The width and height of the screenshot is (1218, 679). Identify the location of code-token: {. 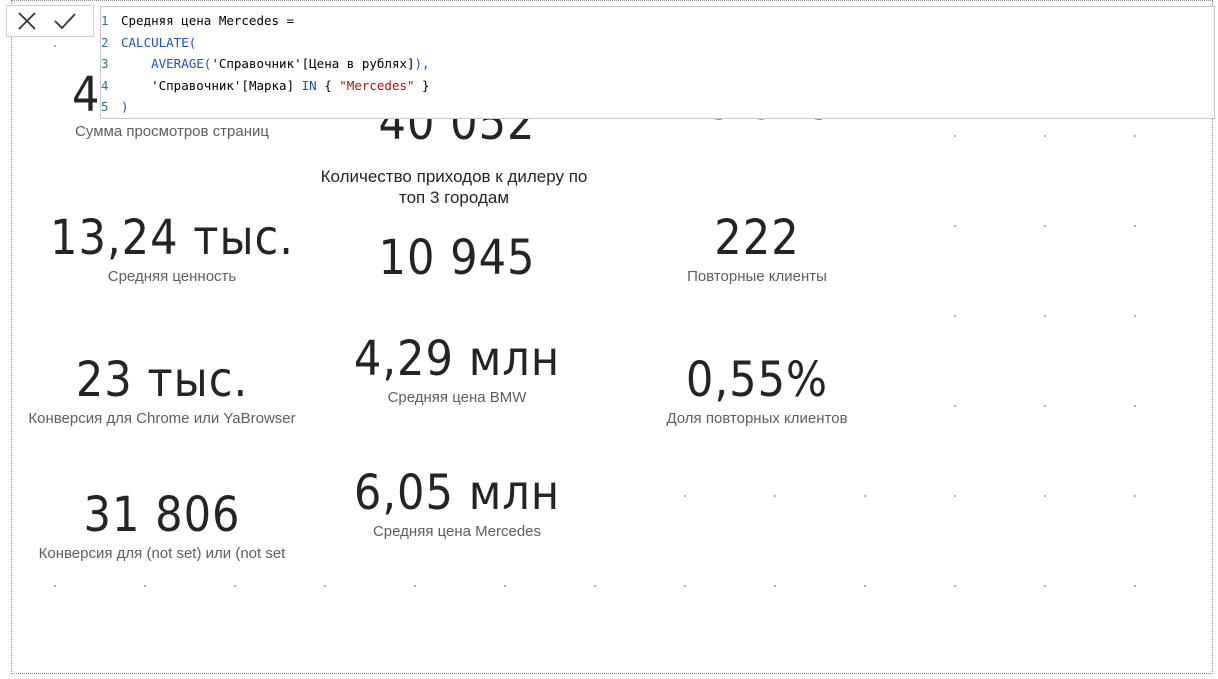
(328, 85).